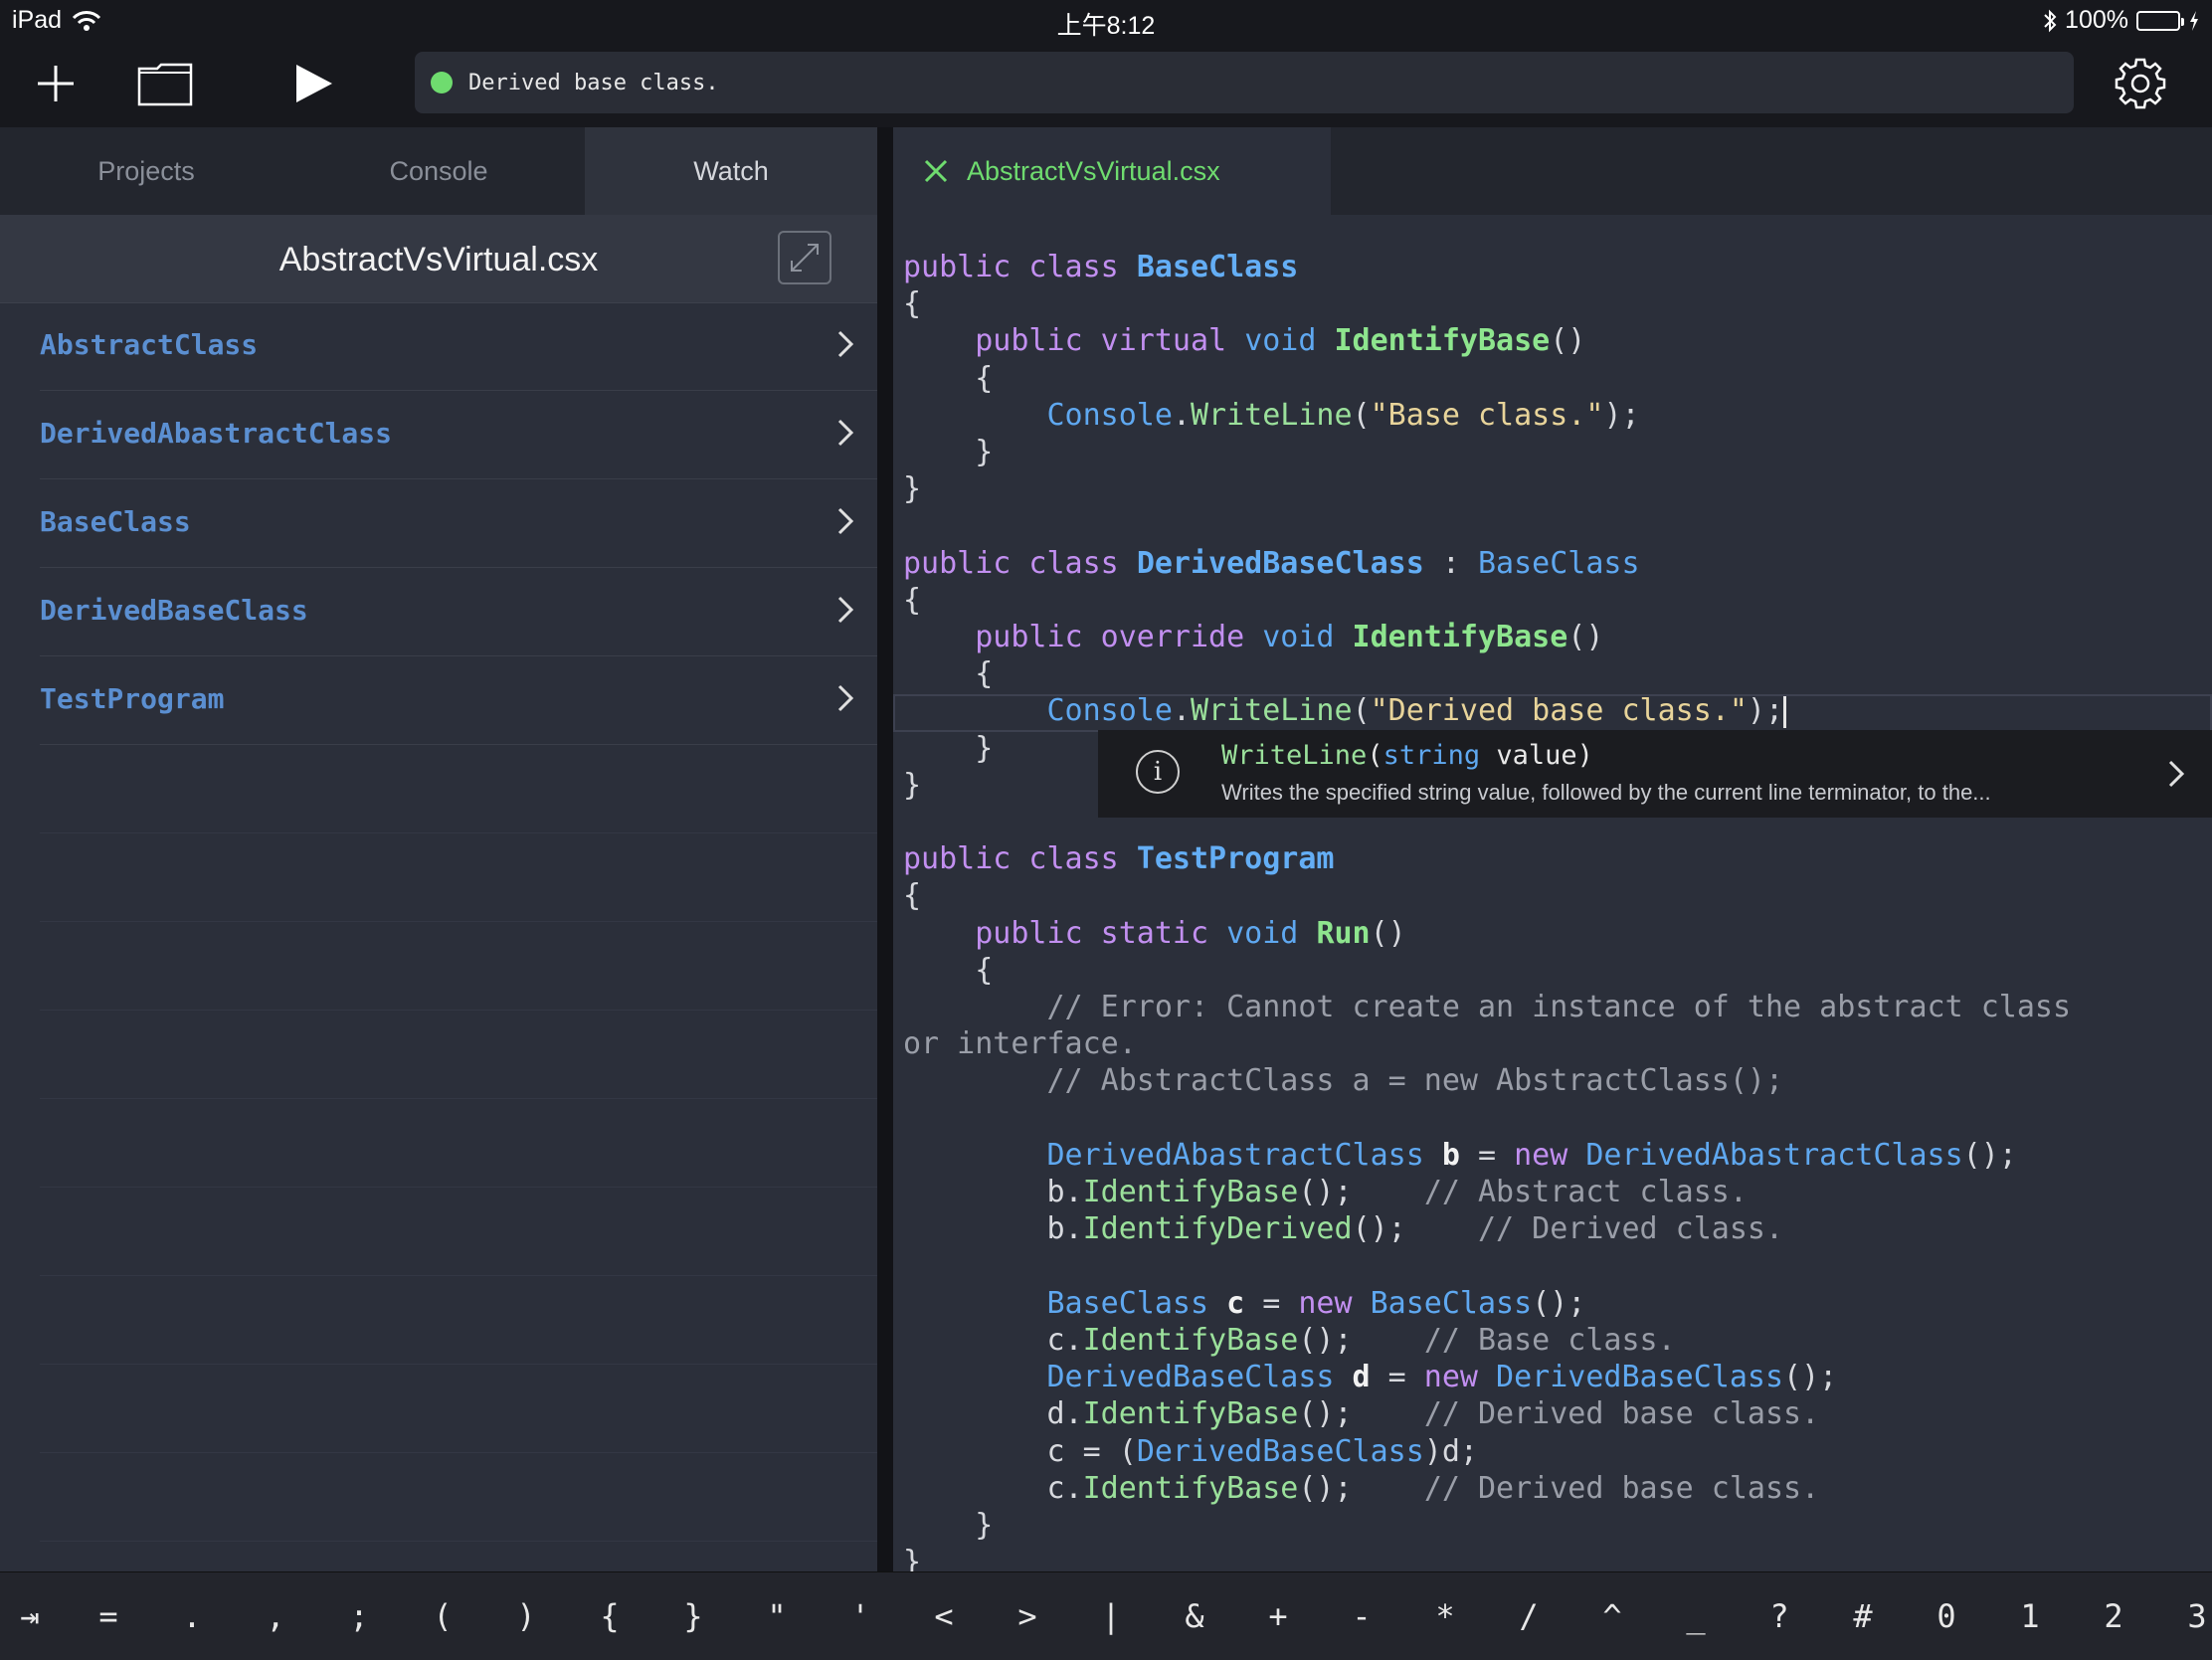 The image size is (2212, 1660). I want to click on status-bar: iPad 上午8:12 100%, so click(1106, 20).